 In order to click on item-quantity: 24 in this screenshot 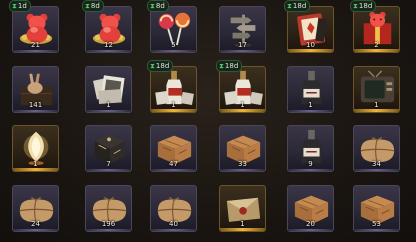, I will do `click(35, 224)`.